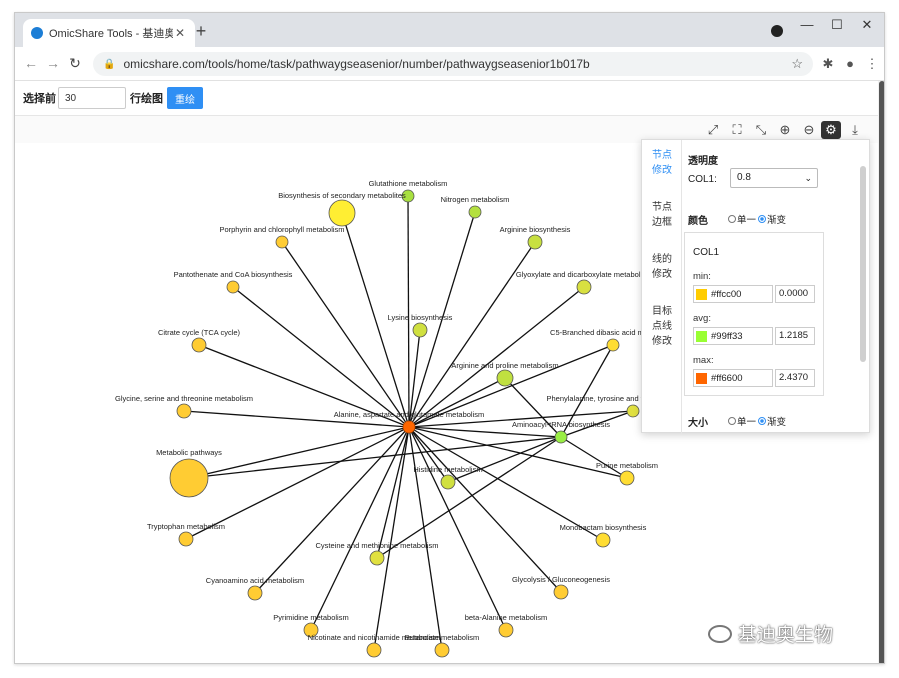 The height and width of the screenshot is (678, 899). Describe the element at coordinates (777, 31) in the screenshot. I see `profile-icon` at that location.